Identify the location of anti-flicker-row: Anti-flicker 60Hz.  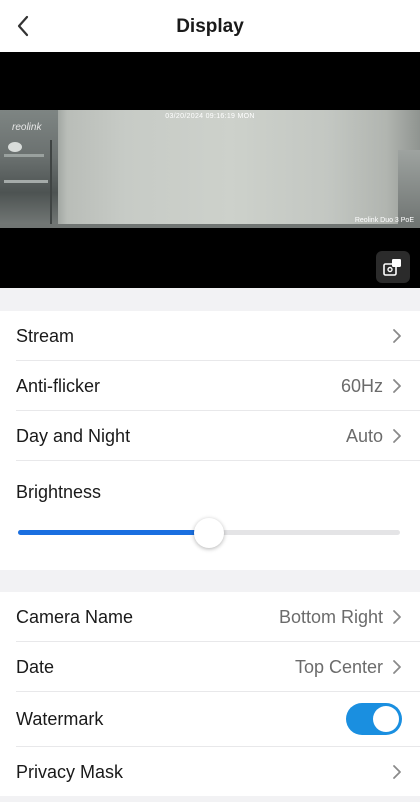
(210, 386).